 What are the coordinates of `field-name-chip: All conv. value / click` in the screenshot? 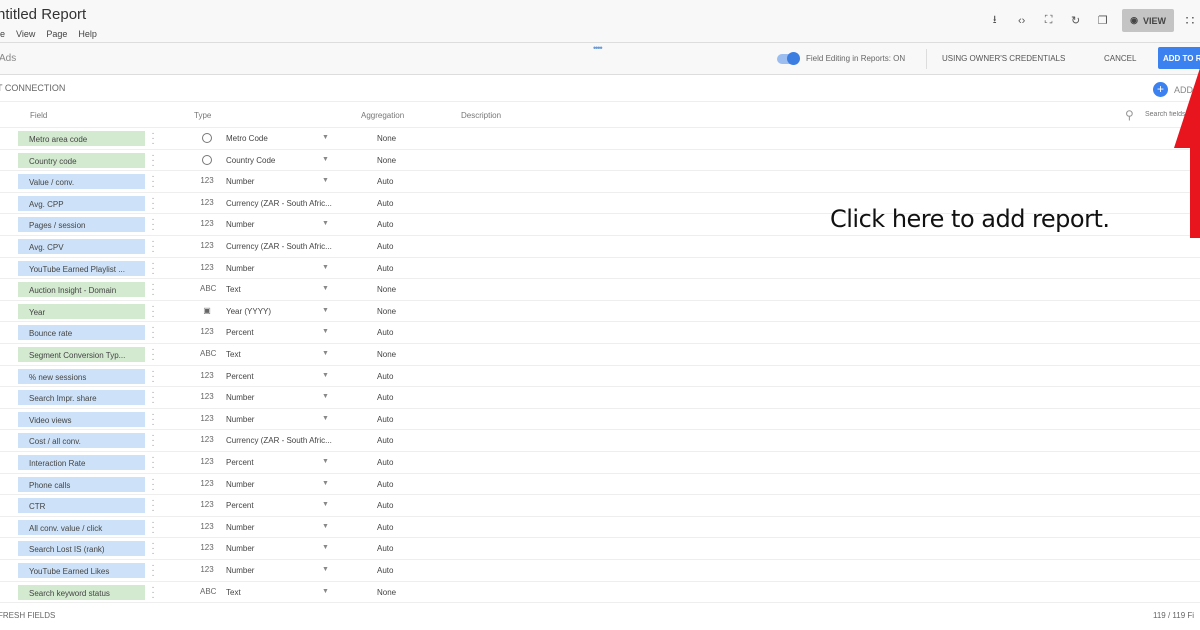 It's located at (81, 527).